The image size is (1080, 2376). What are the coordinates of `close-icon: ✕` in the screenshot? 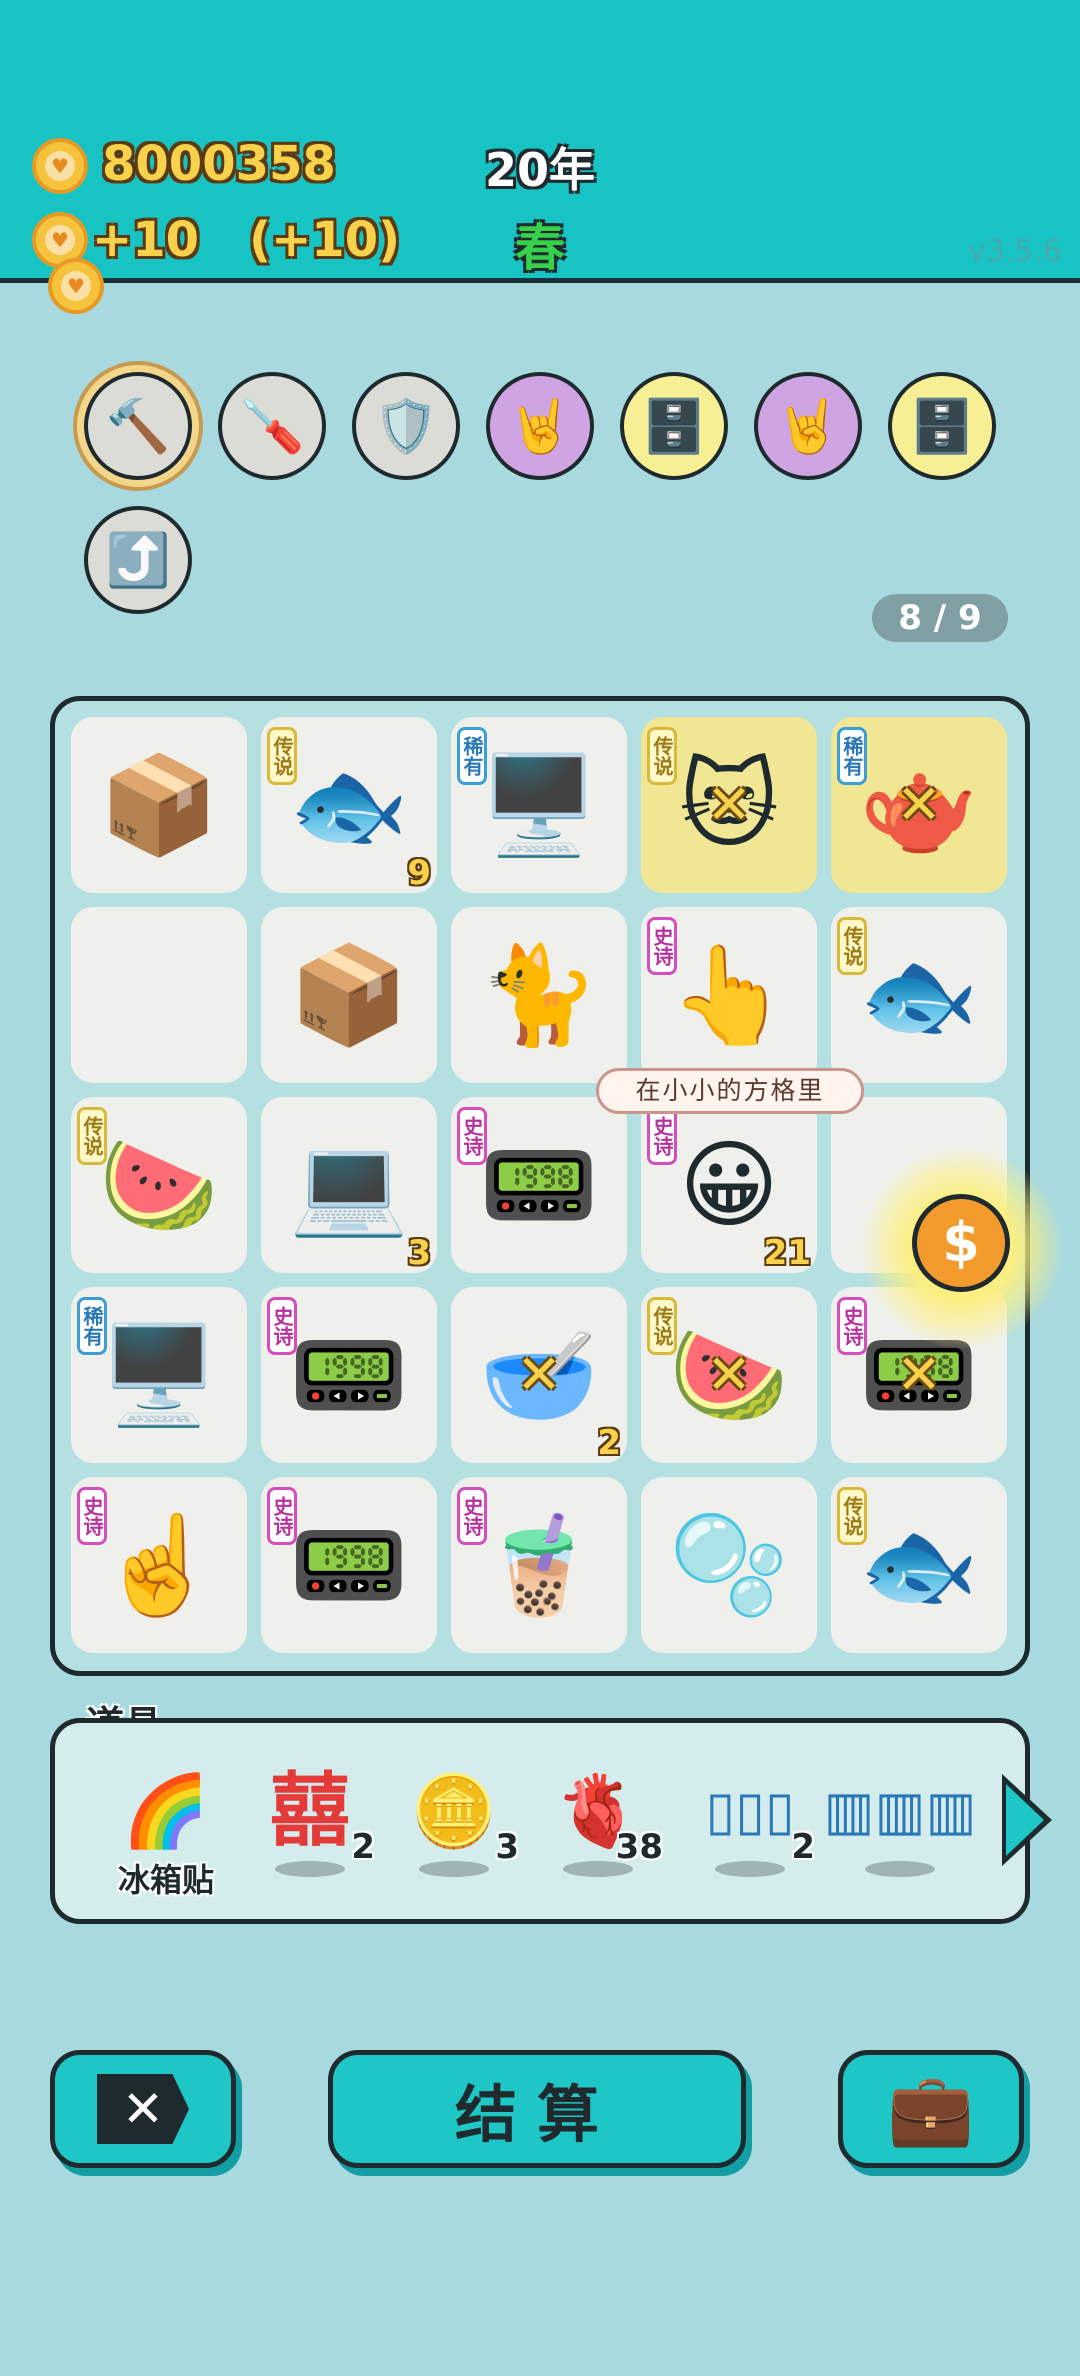 It's located at (143, 2109).